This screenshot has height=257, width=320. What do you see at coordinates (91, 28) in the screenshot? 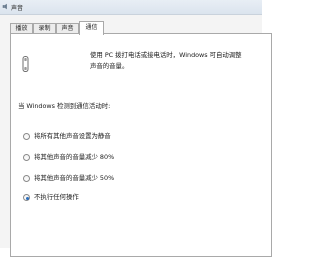
I see `tab-communications: 通信` at bounding box center [91, 28].